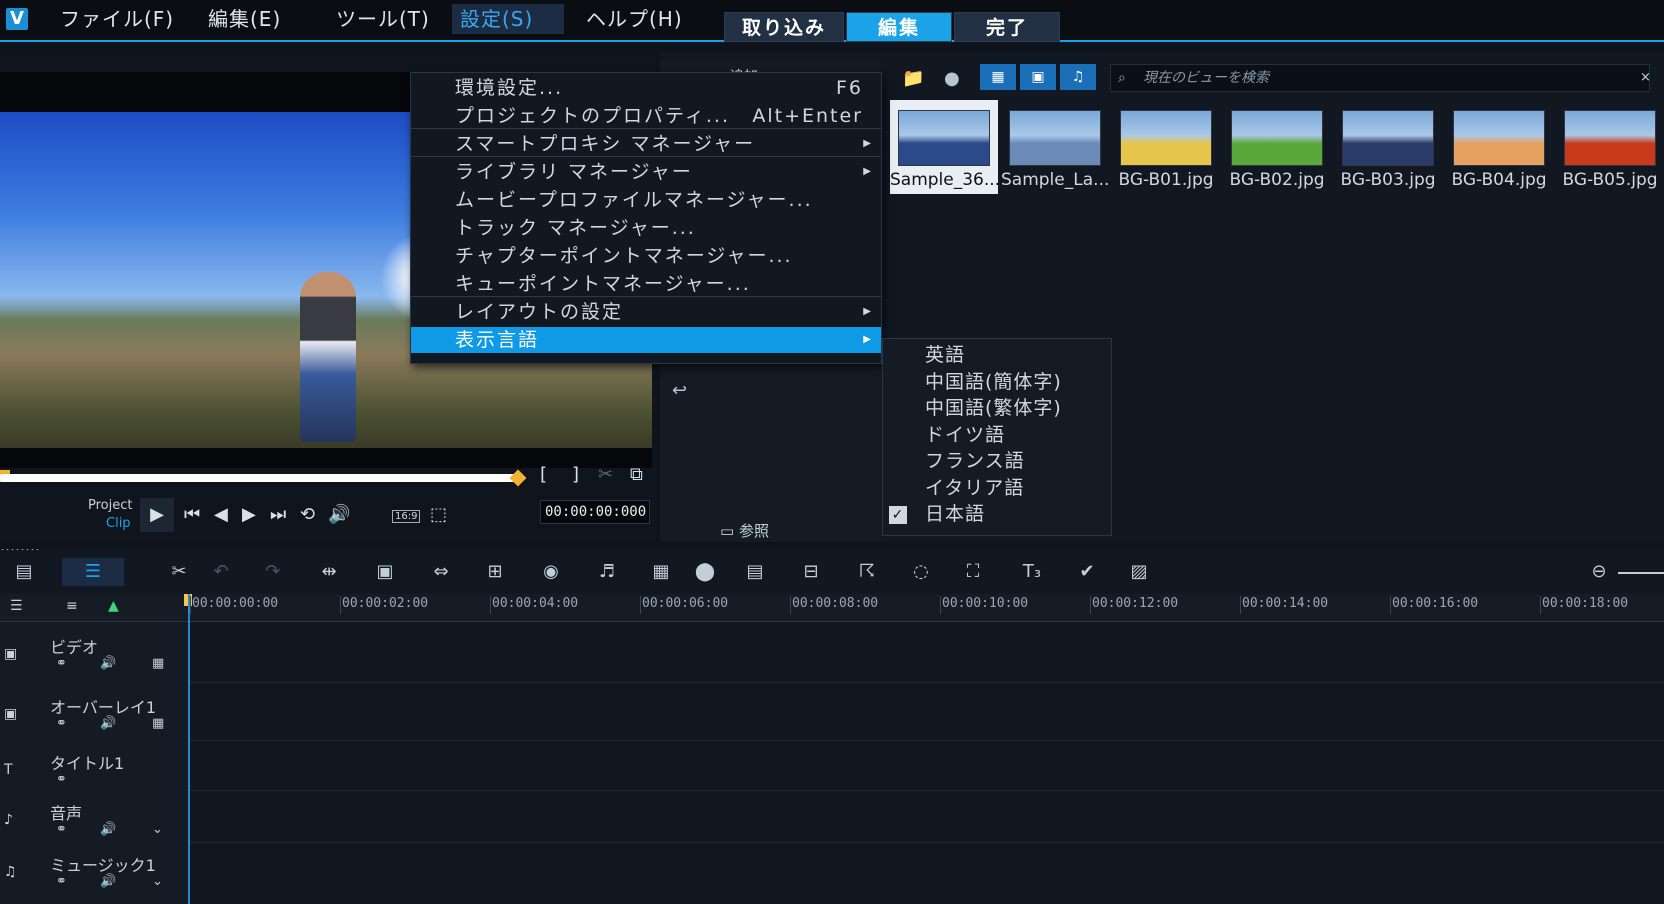 This screenshot has height=904, width=1664. Describe the element at coordinates (307, 514) in the screenshot. I see `repeat-icon: ⟲` at that location.